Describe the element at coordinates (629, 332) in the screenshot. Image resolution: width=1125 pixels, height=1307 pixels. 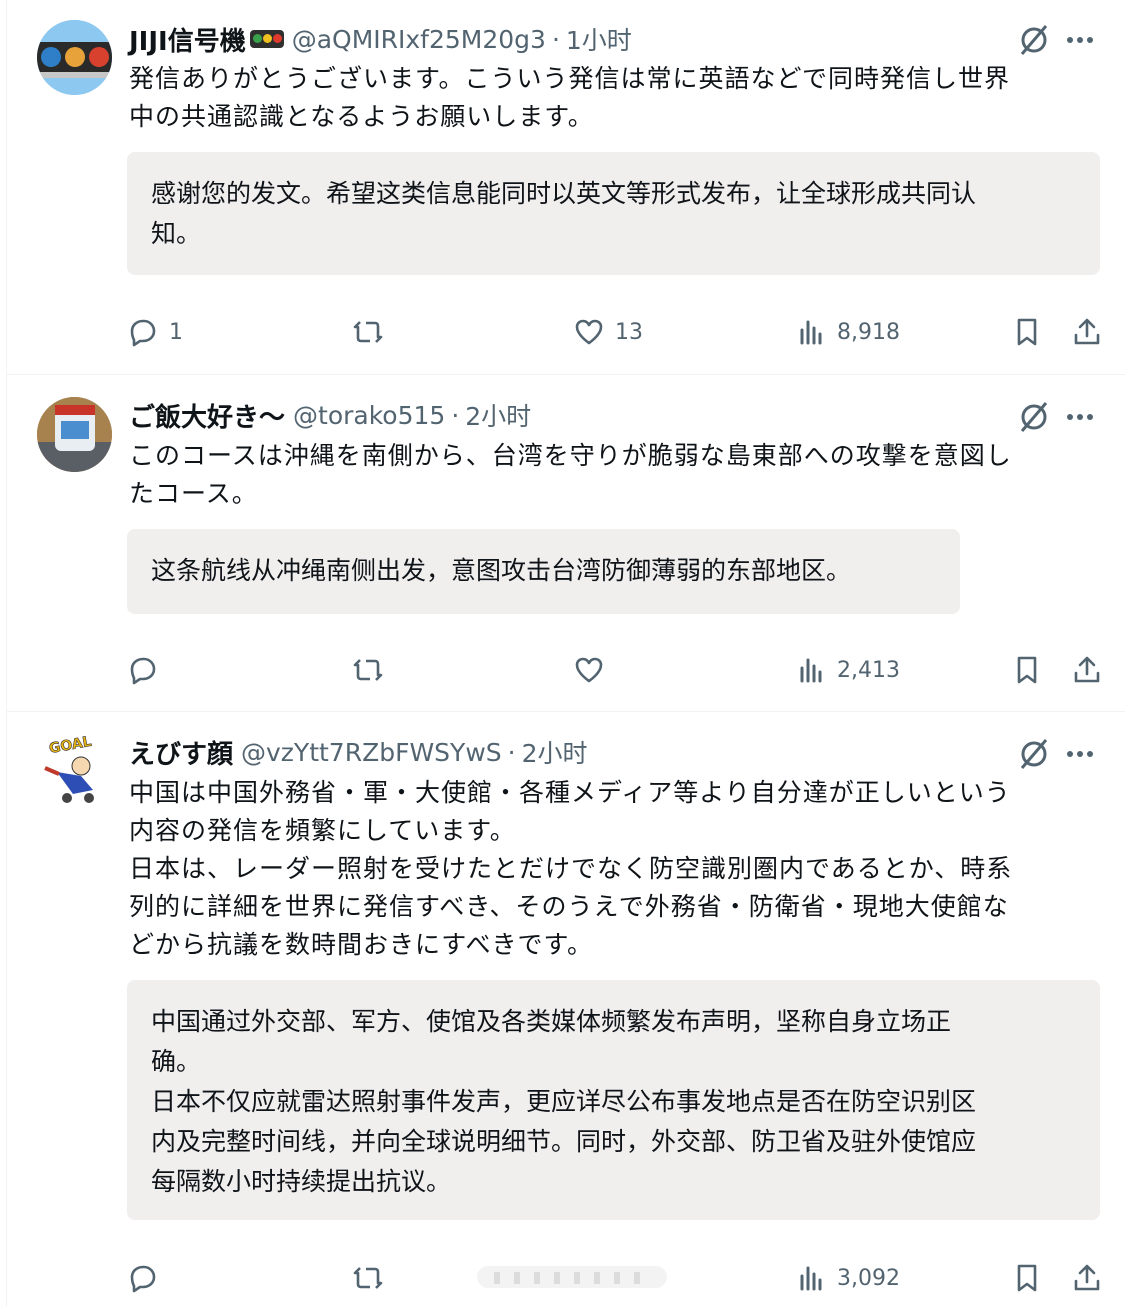
I see `like-count: 13` at that location.